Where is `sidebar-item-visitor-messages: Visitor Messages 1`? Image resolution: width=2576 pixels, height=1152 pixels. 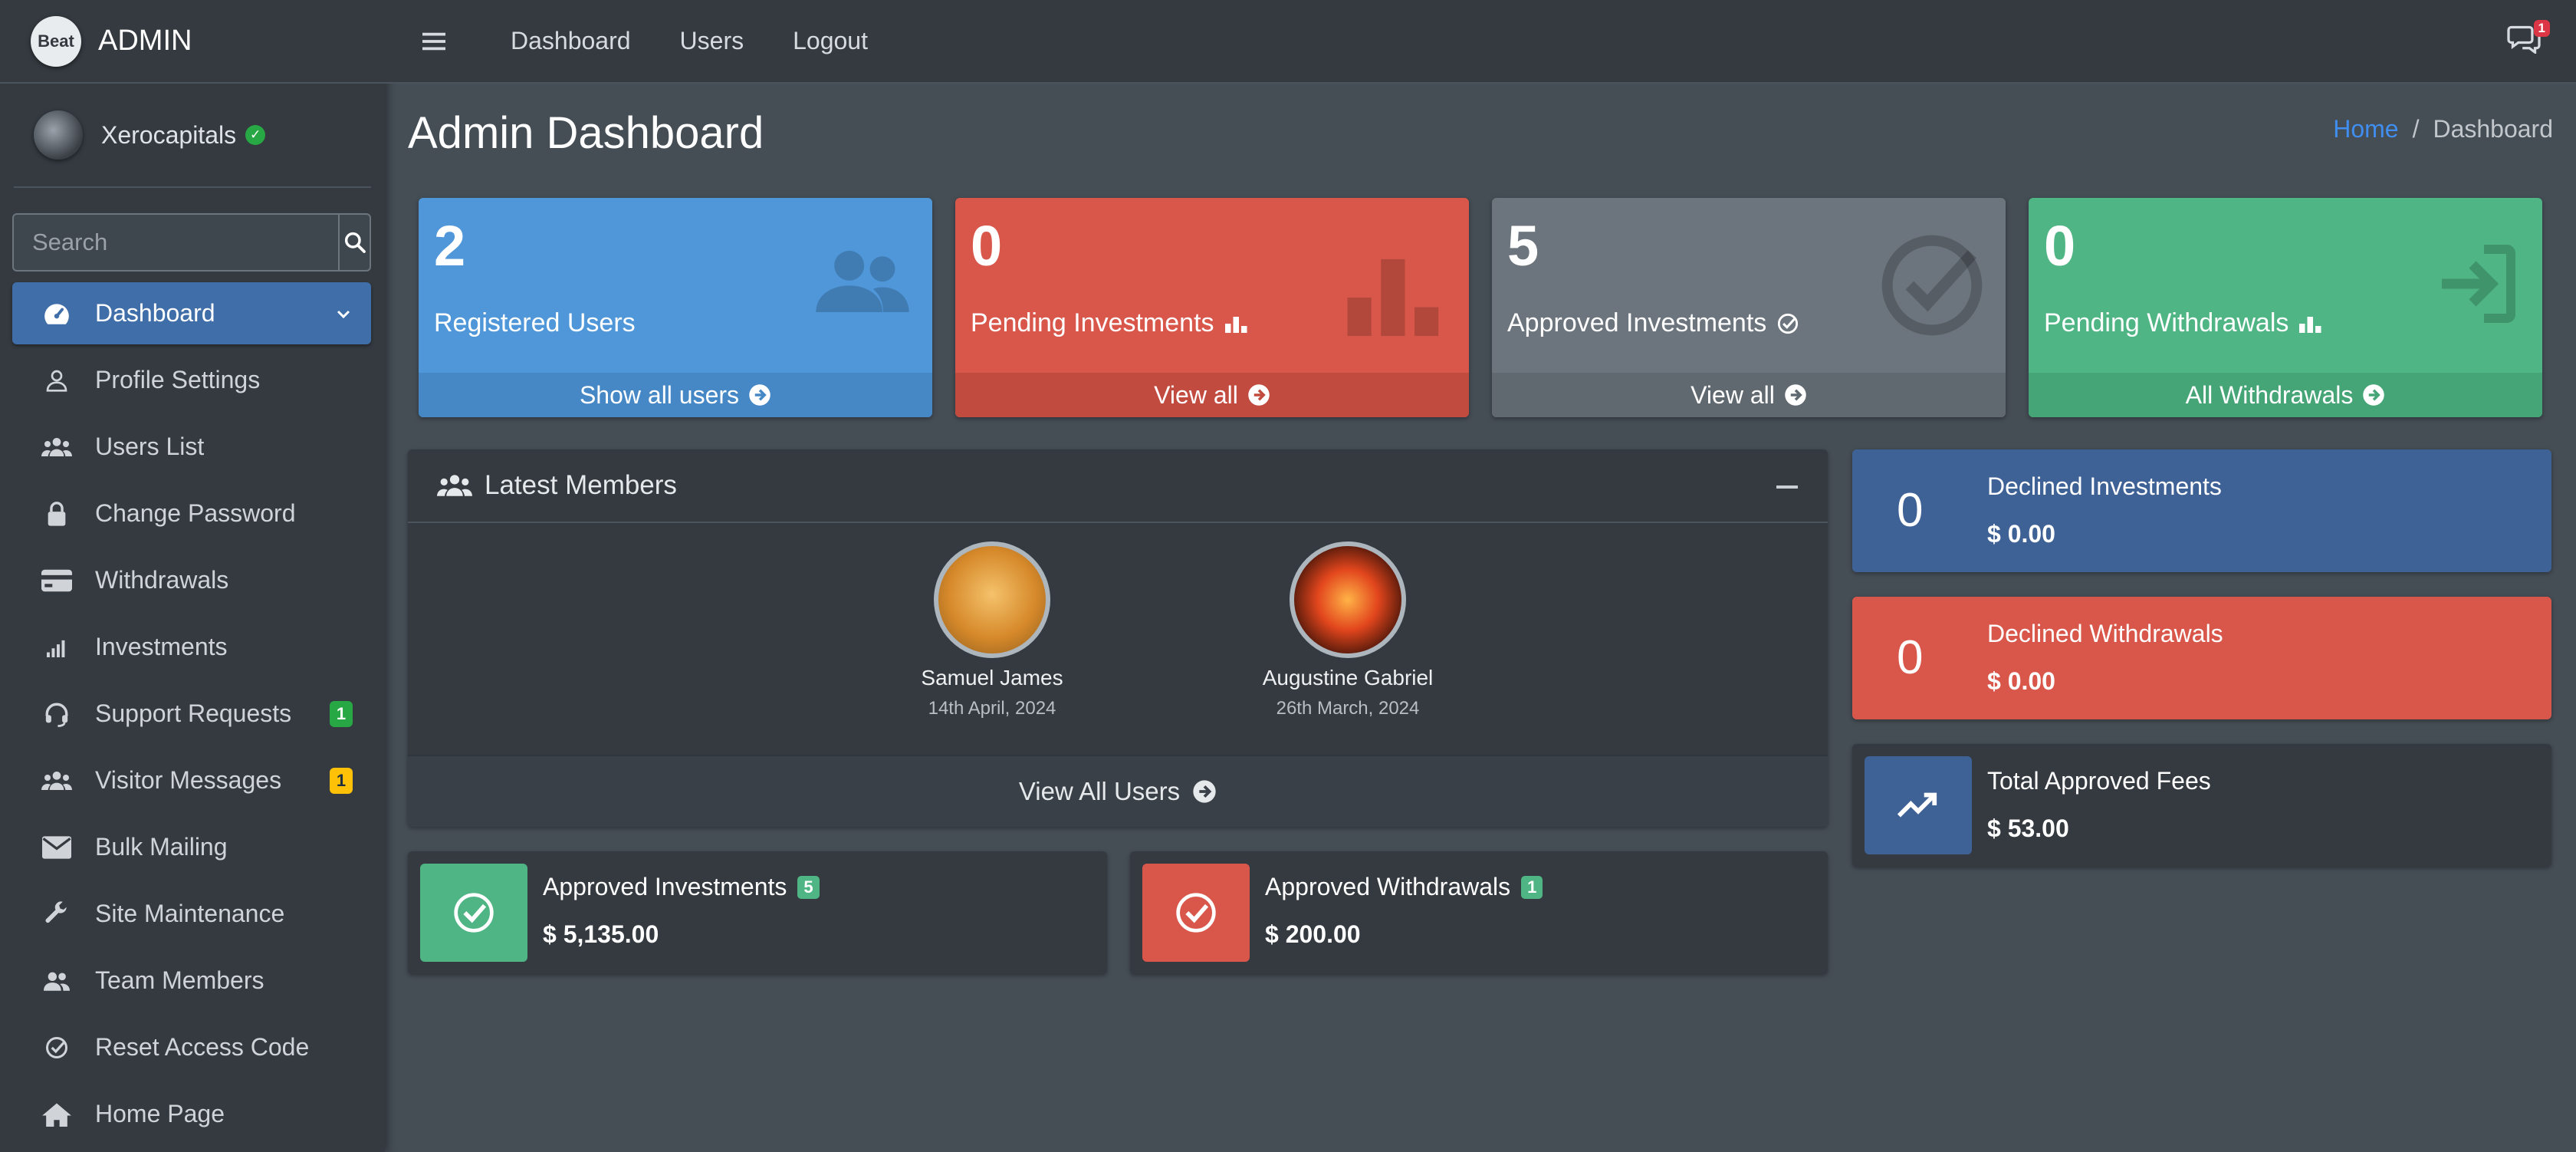
sidebar-item-visitor-messages: Visitor Messages 1 is located at coordinates (192, 780).